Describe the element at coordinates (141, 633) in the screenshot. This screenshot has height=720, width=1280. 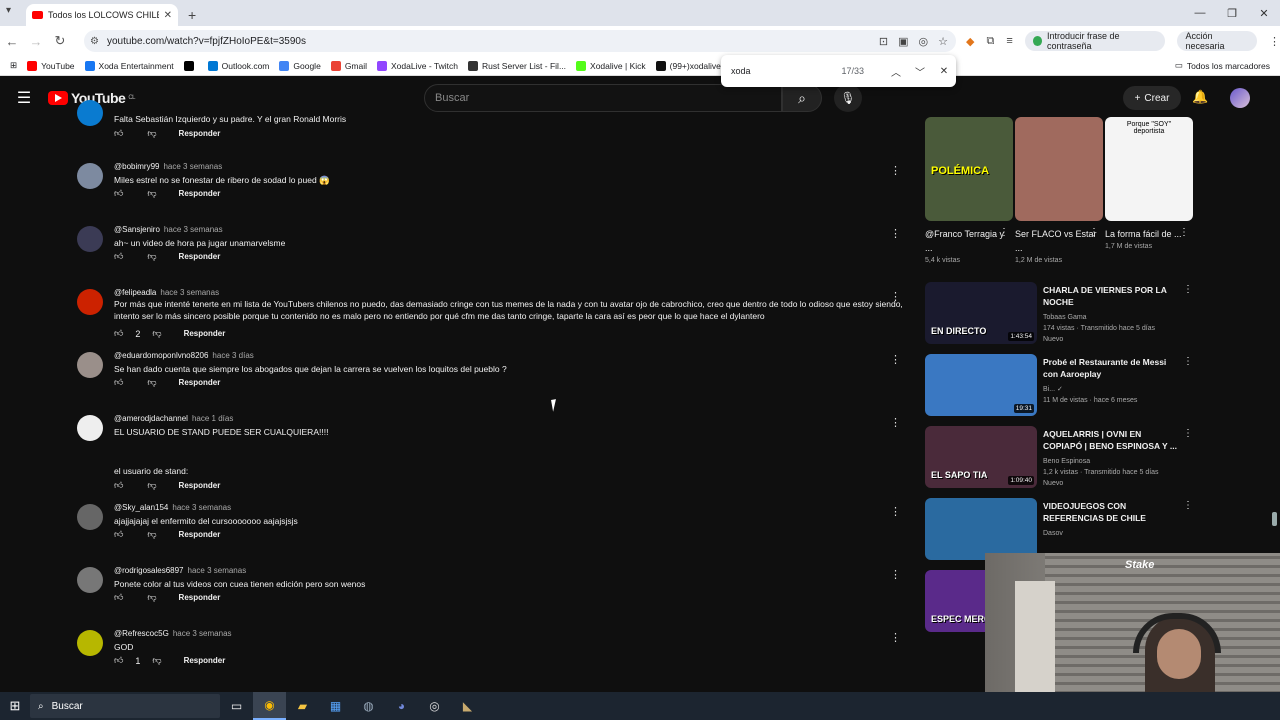
I see `commenter-handle: @Refrescoc5G` at that location.